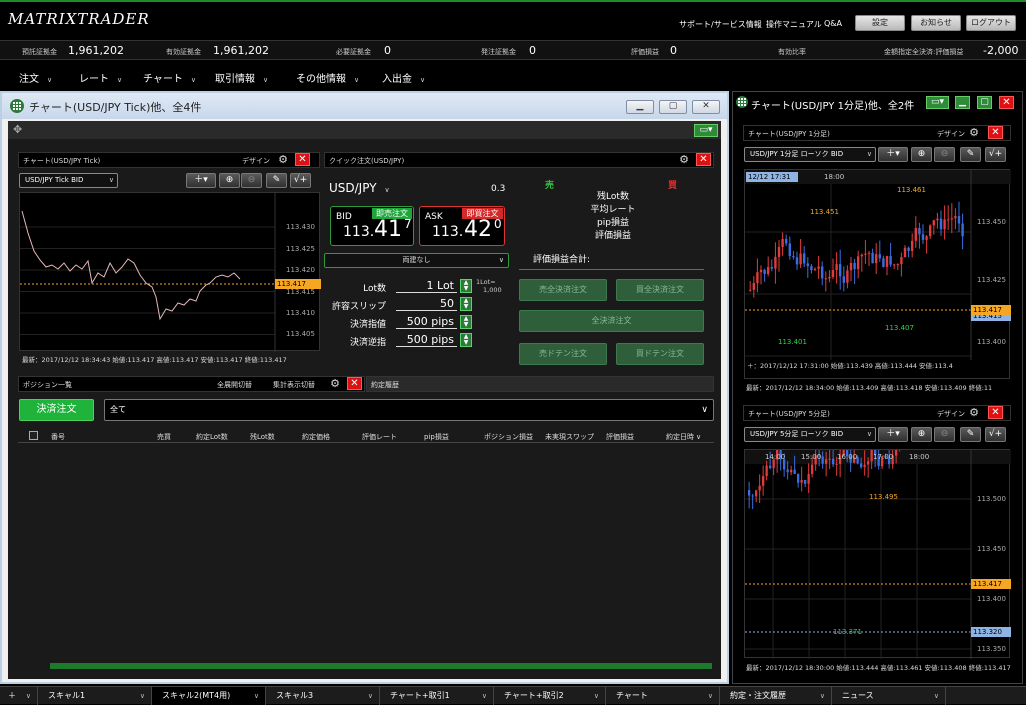 Image resolution: width=1026 pixels, height=705 pixels. What do you see at coordinates (466, 340) in the screenshot?
I see `stop-stepper: ▲ ▼` at bounding box center [466, 340].